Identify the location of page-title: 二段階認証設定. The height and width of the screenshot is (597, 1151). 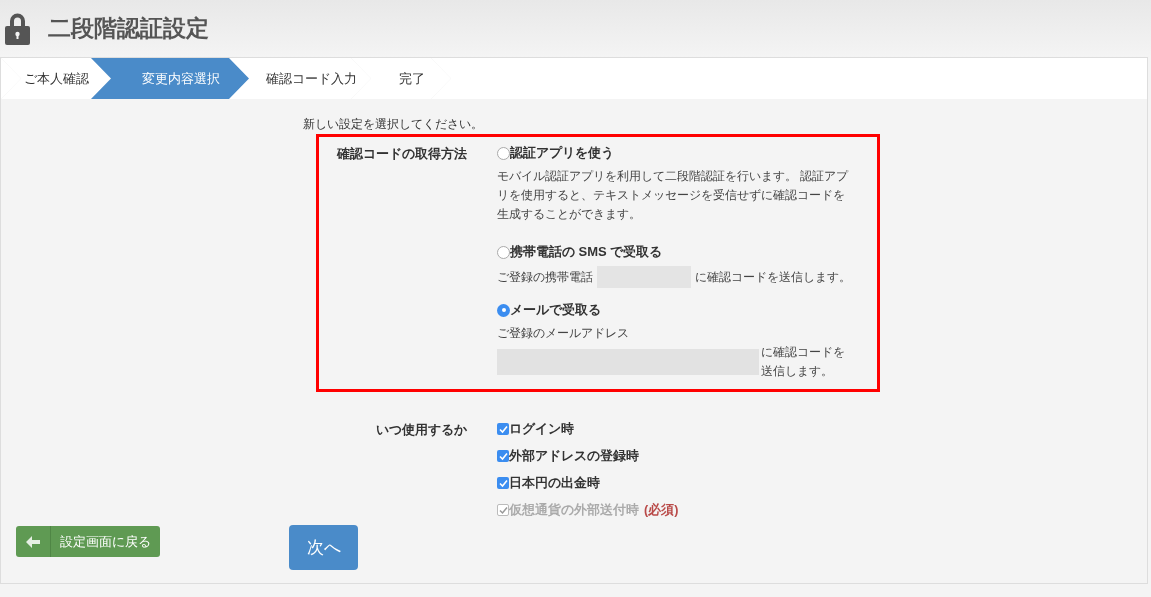
(128, 29).